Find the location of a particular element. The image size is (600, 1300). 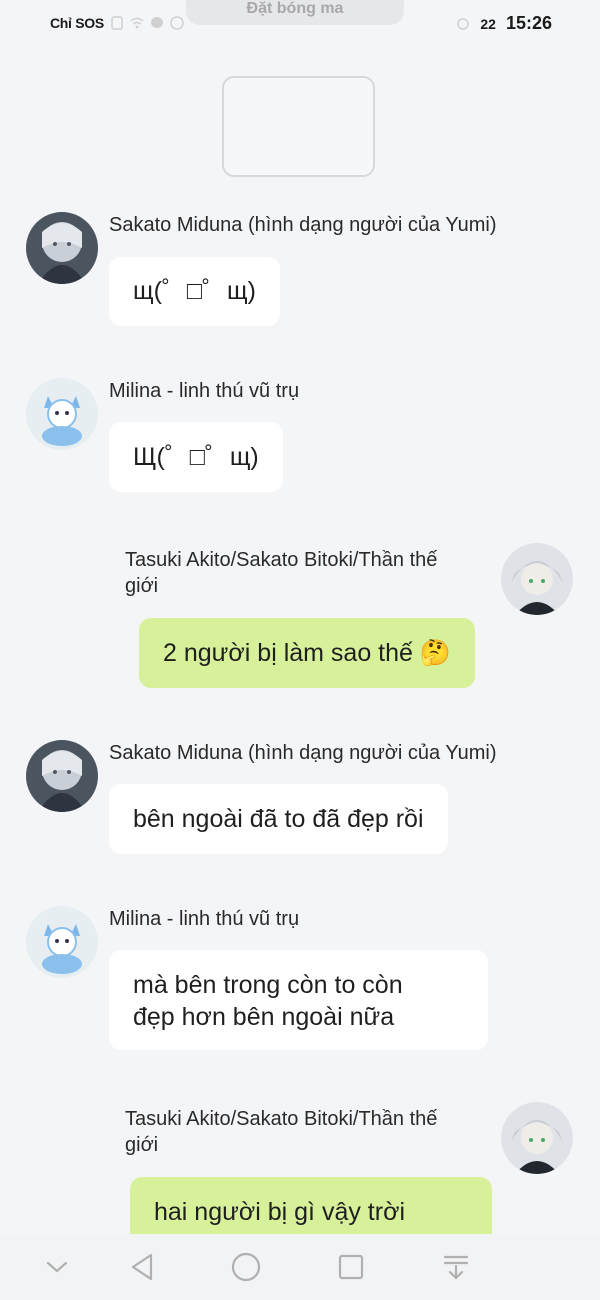

alarm-icon is located at coordinates (463, 24).